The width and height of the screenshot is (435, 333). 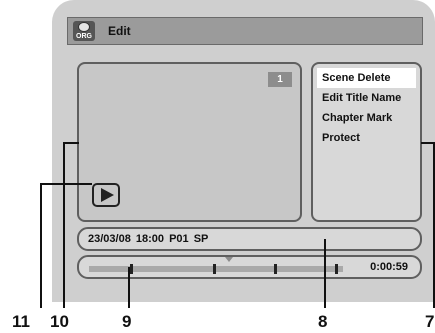 I want to click on menu-item-edit-title-name: Edit Title Name, so click(x=366, y=98).